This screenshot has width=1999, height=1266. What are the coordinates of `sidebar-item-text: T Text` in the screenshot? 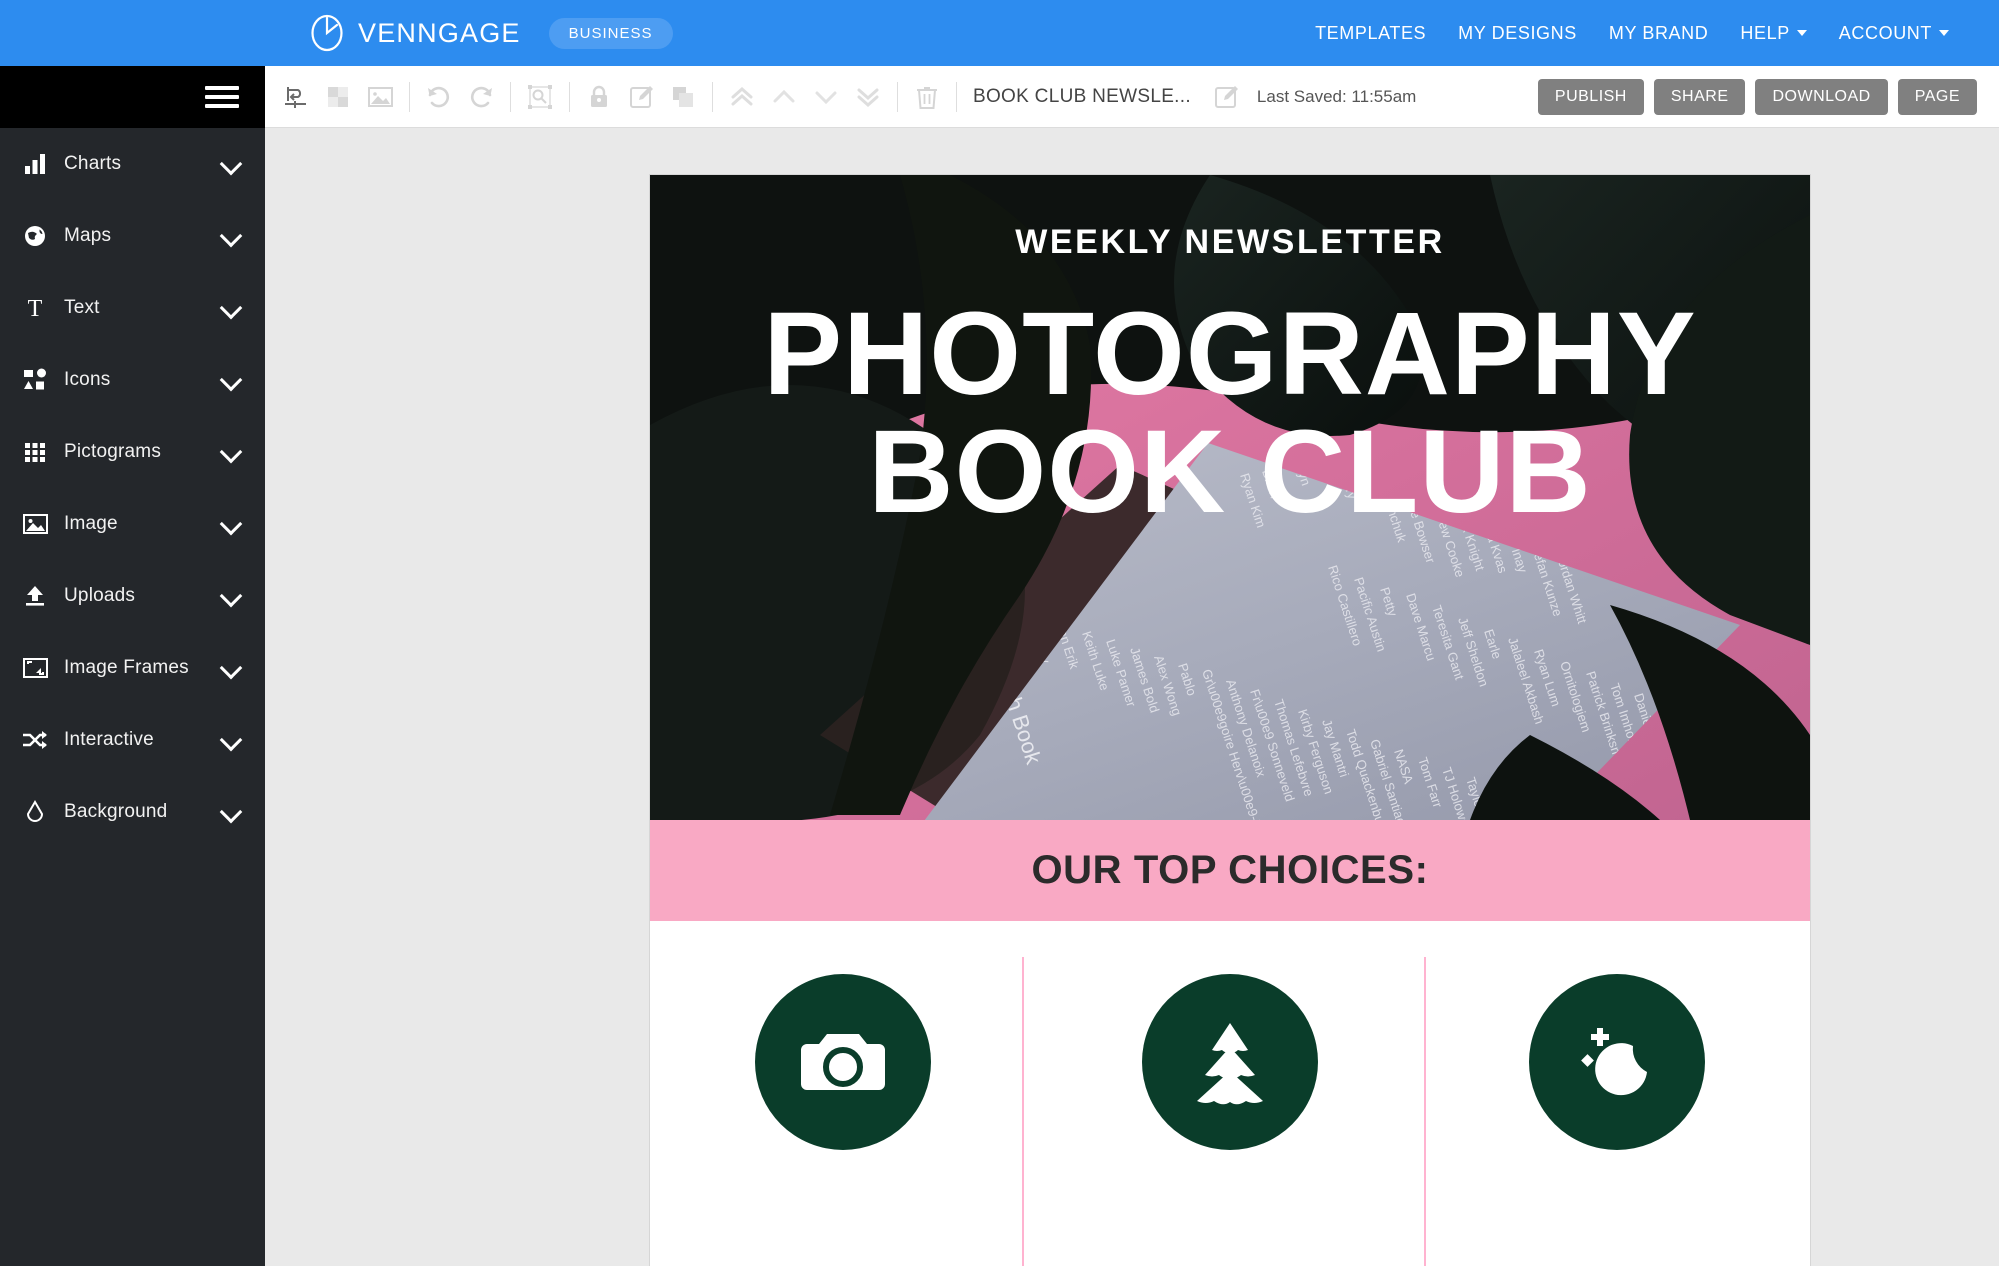 It's located at (132, 308).